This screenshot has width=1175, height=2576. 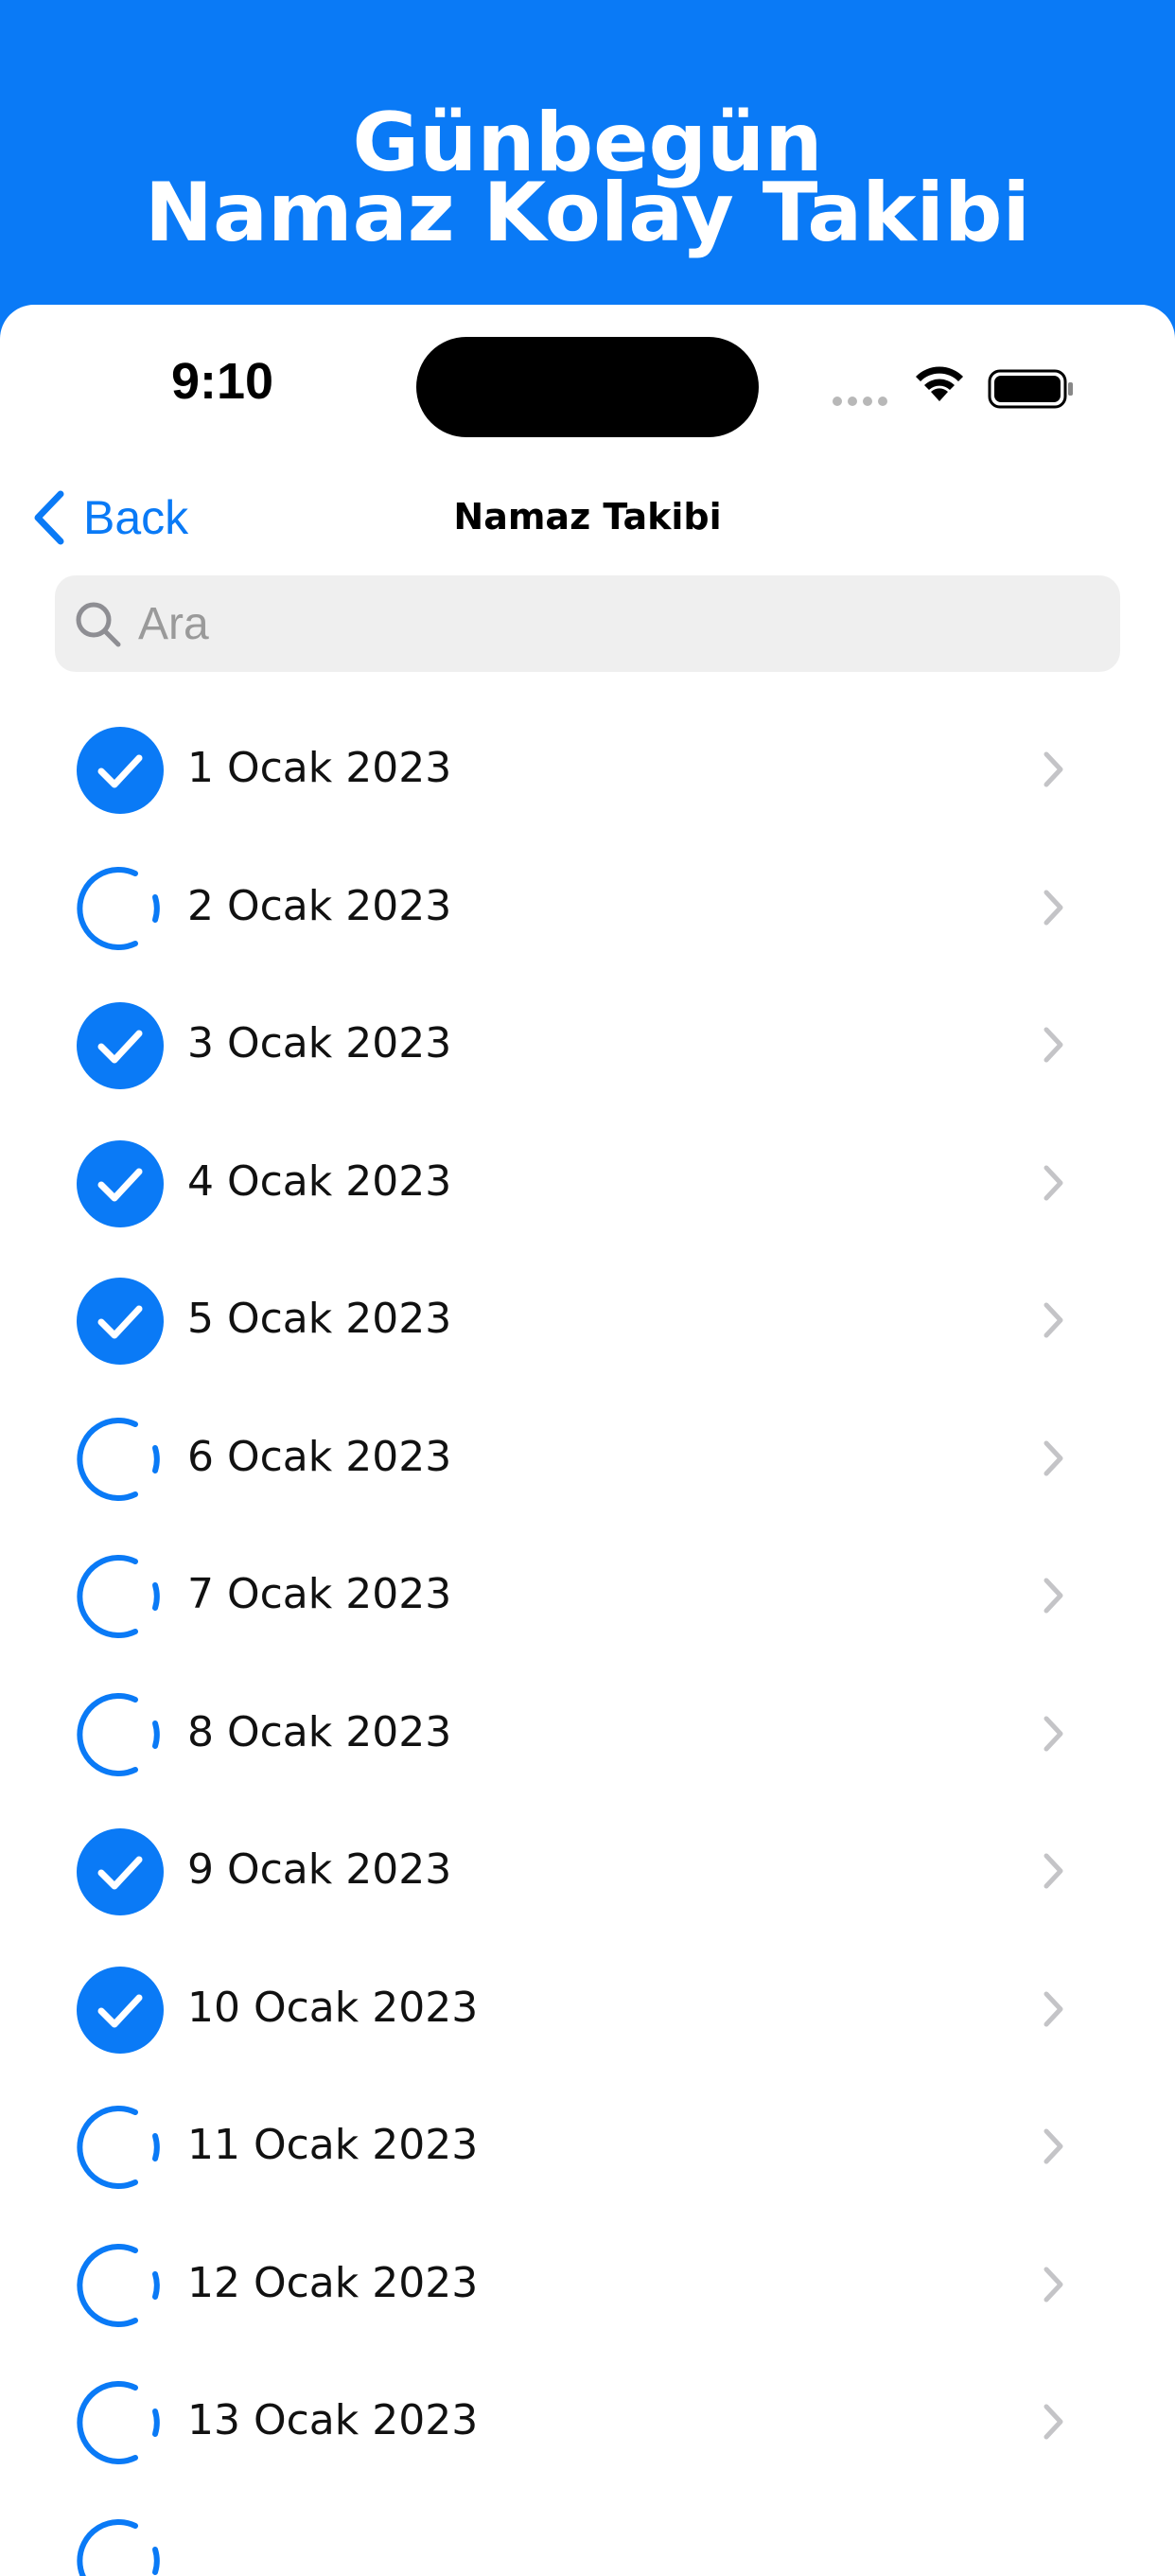 What do you see at coordinates (587, 2146) in the screenshot?
I see `day-row: 11 Ocak 2023` at bounding box center [587, 2146].